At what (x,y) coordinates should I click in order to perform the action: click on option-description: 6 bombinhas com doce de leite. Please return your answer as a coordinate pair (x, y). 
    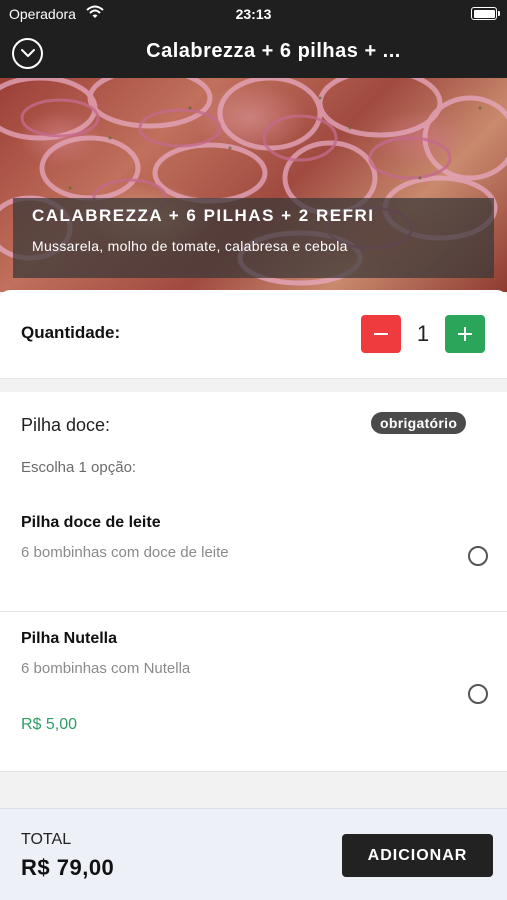
    Looking at the image, I should click on (125, 552).